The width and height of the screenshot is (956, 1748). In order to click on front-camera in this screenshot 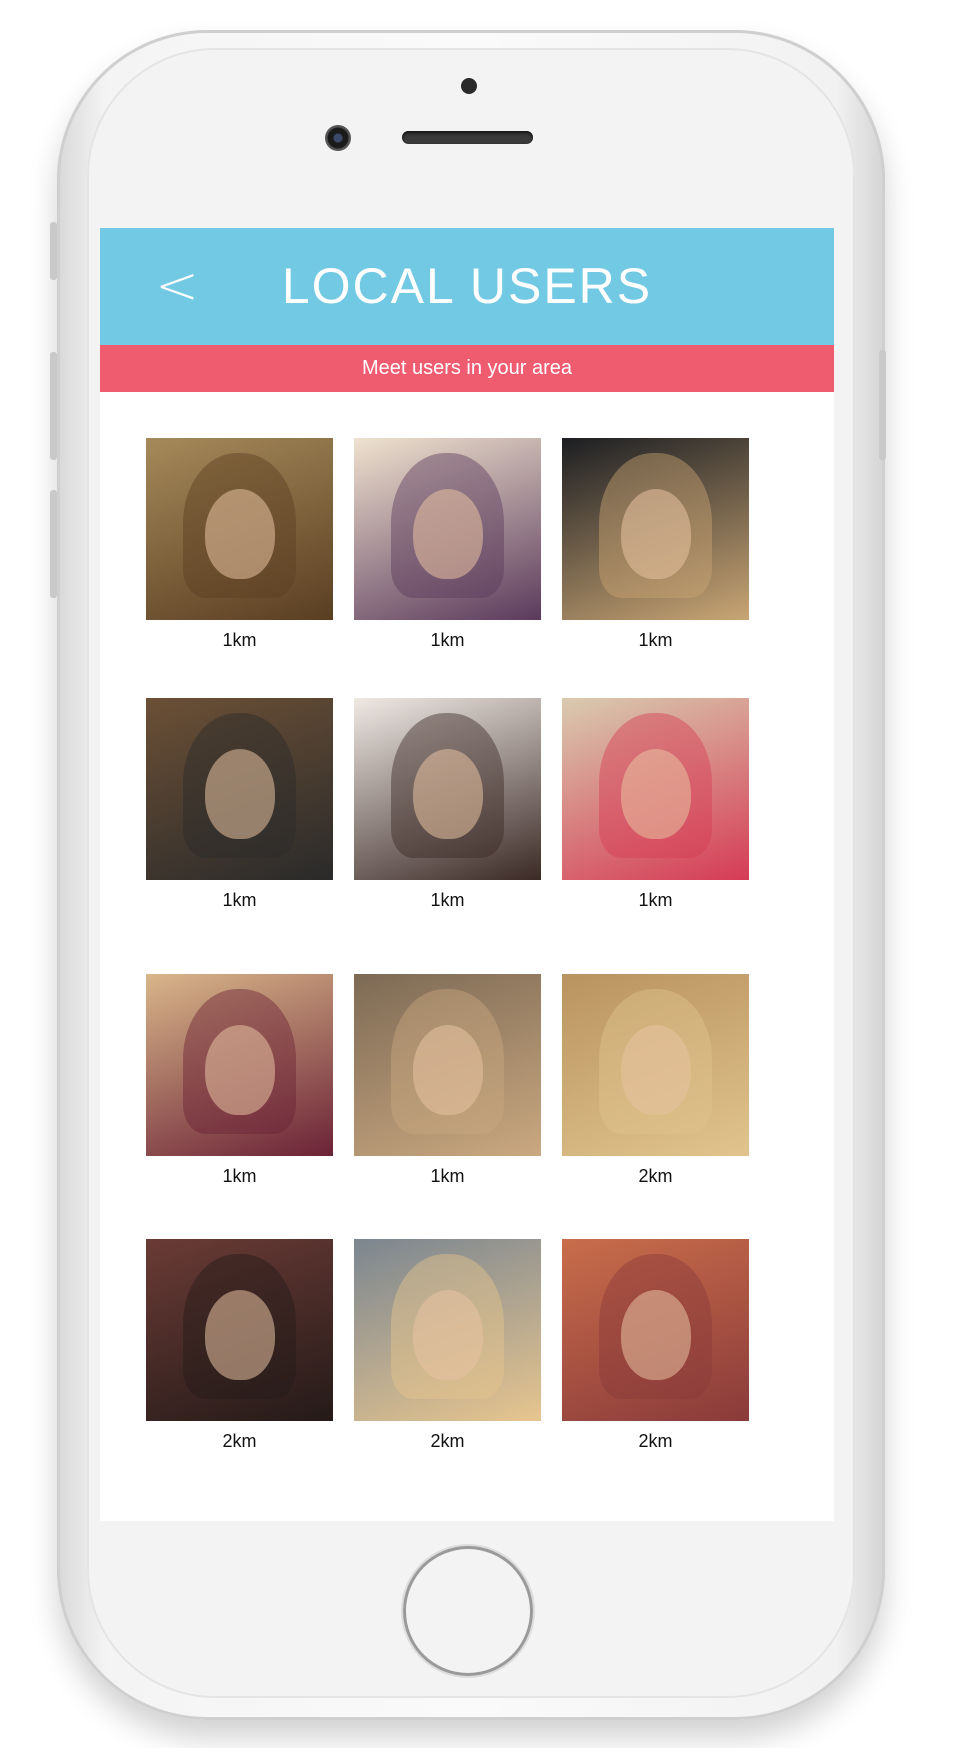, I will do `click(338, 138)`.